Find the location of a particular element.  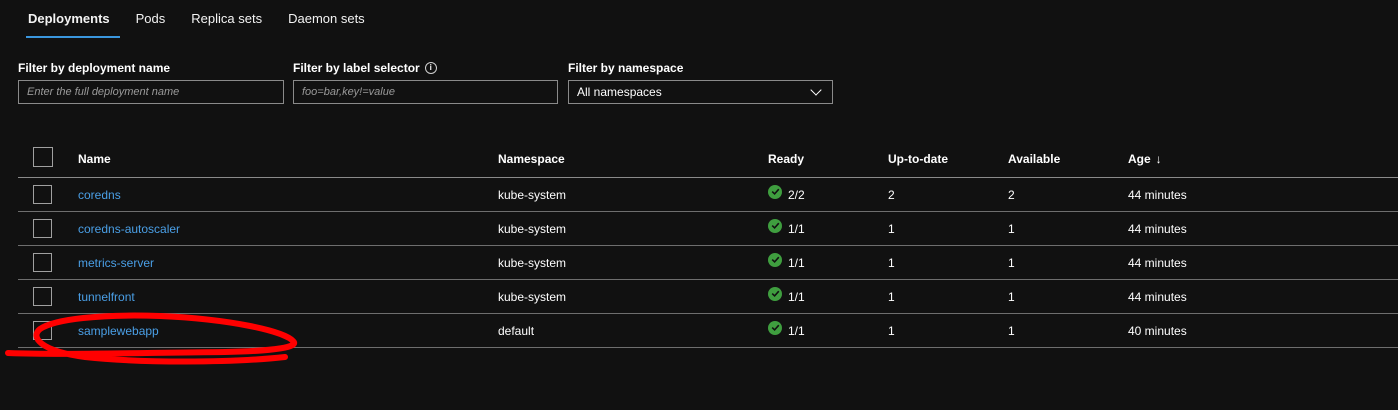

sort-descending-icon: ↓ is located at coordinates (1158, 158).